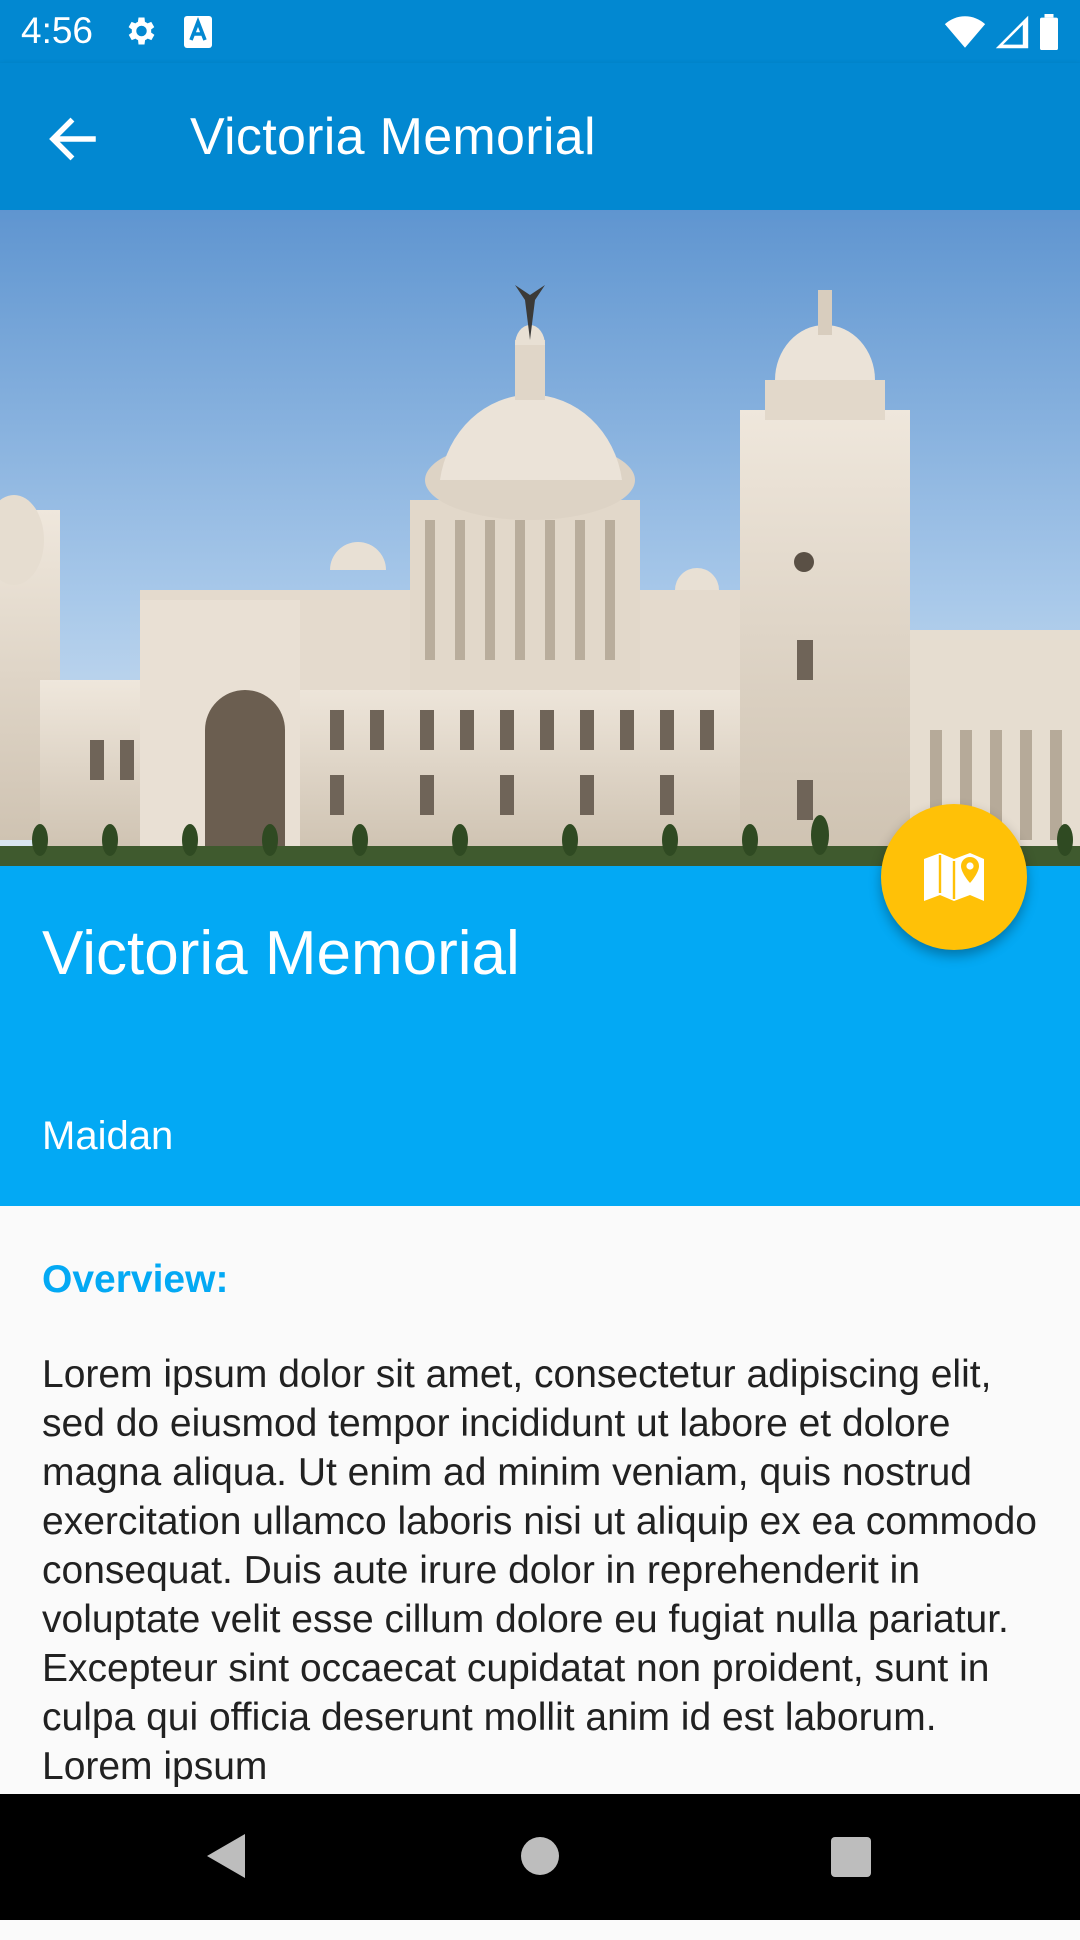 Image resolution: width=1080 pixels, height=1940 pixels. Describe the element at coordinates (965, 32) in the screenshot. I see `wifi-icon` at that location.